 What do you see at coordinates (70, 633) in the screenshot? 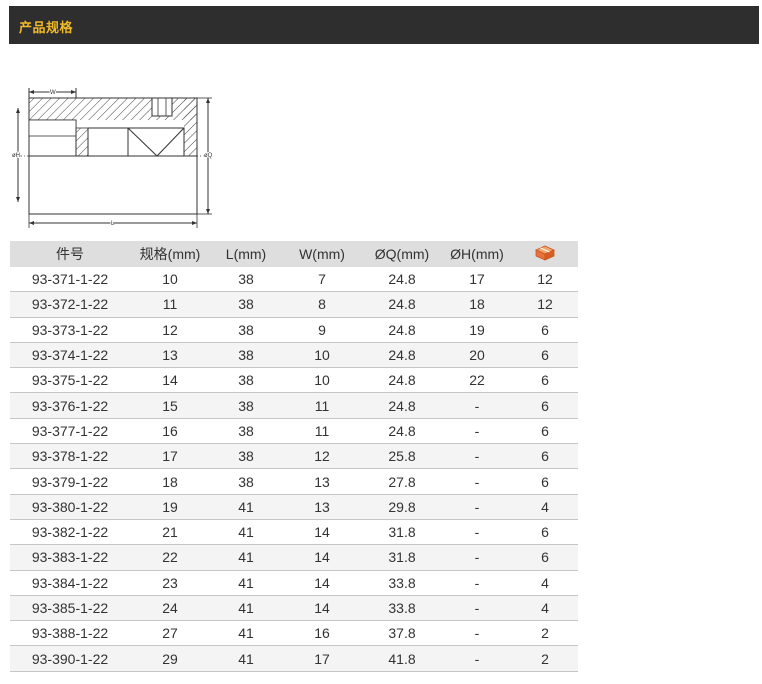
I see `cell-part-no: 93-388-1-22` at bounding box center [70, 633].